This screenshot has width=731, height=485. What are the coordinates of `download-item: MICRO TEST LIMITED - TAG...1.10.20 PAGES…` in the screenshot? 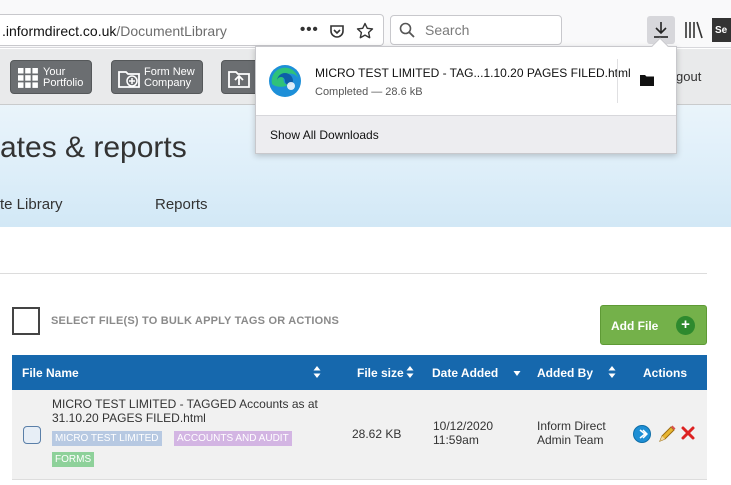 It's located at (466, 81).